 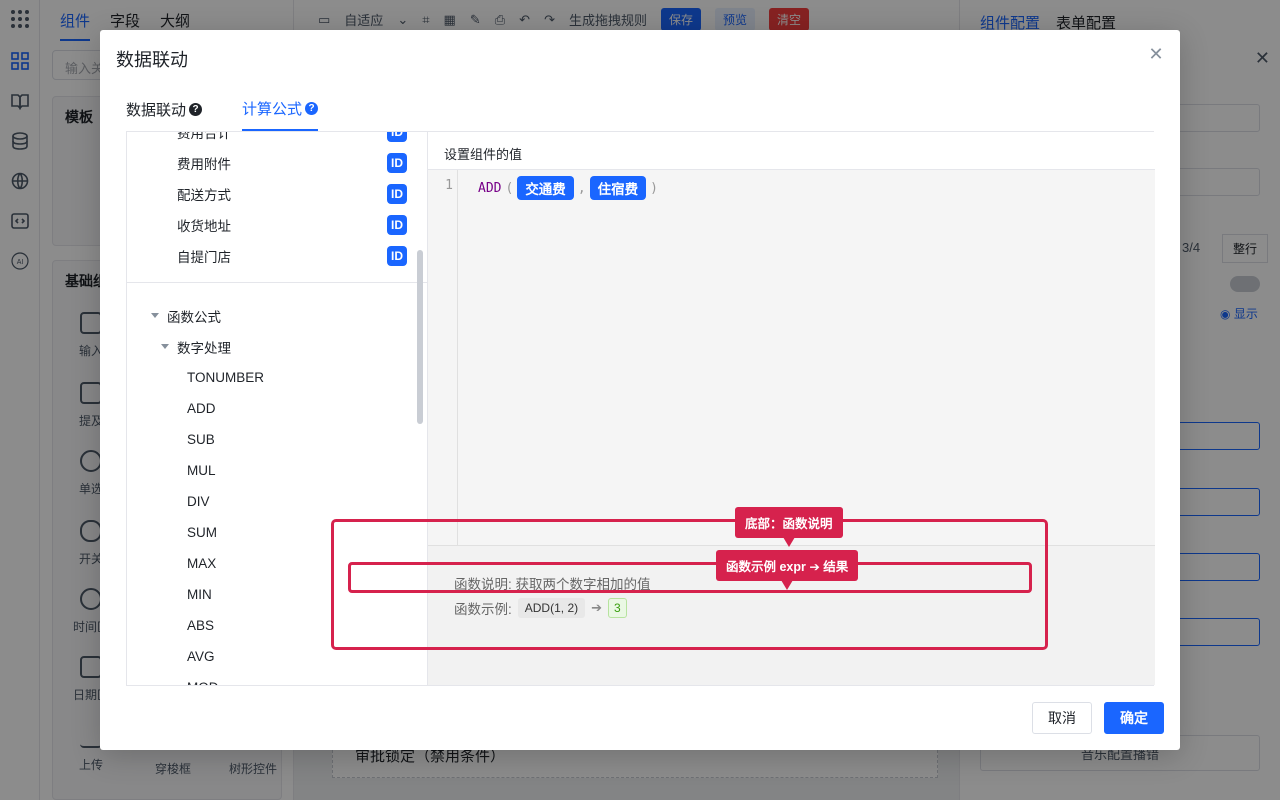 I want to click on tree-scrollbar, so click(x=420, y=337).